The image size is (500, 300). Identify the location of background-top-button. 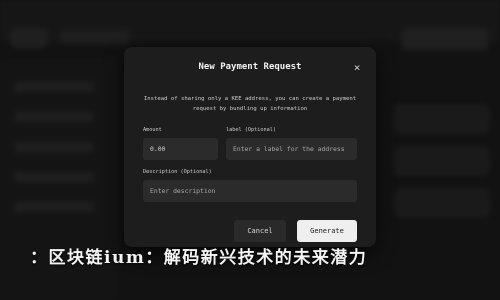
(445, 39).